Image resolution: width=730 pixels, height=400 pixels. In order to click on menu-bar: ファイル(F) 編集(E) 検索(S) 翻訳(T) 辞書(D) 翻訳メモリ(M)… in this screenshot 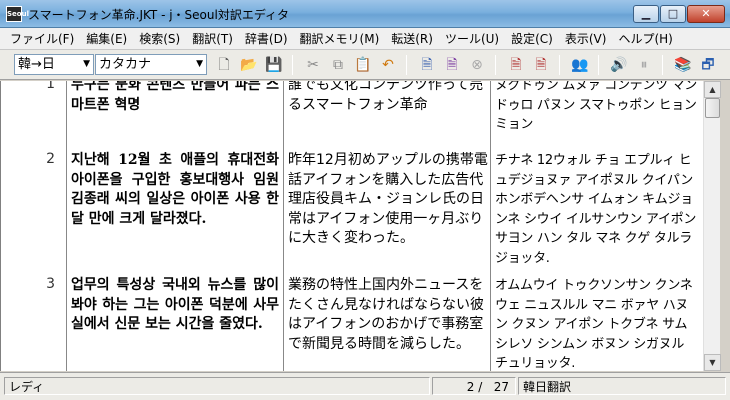, I will do `click(365, 39)`.